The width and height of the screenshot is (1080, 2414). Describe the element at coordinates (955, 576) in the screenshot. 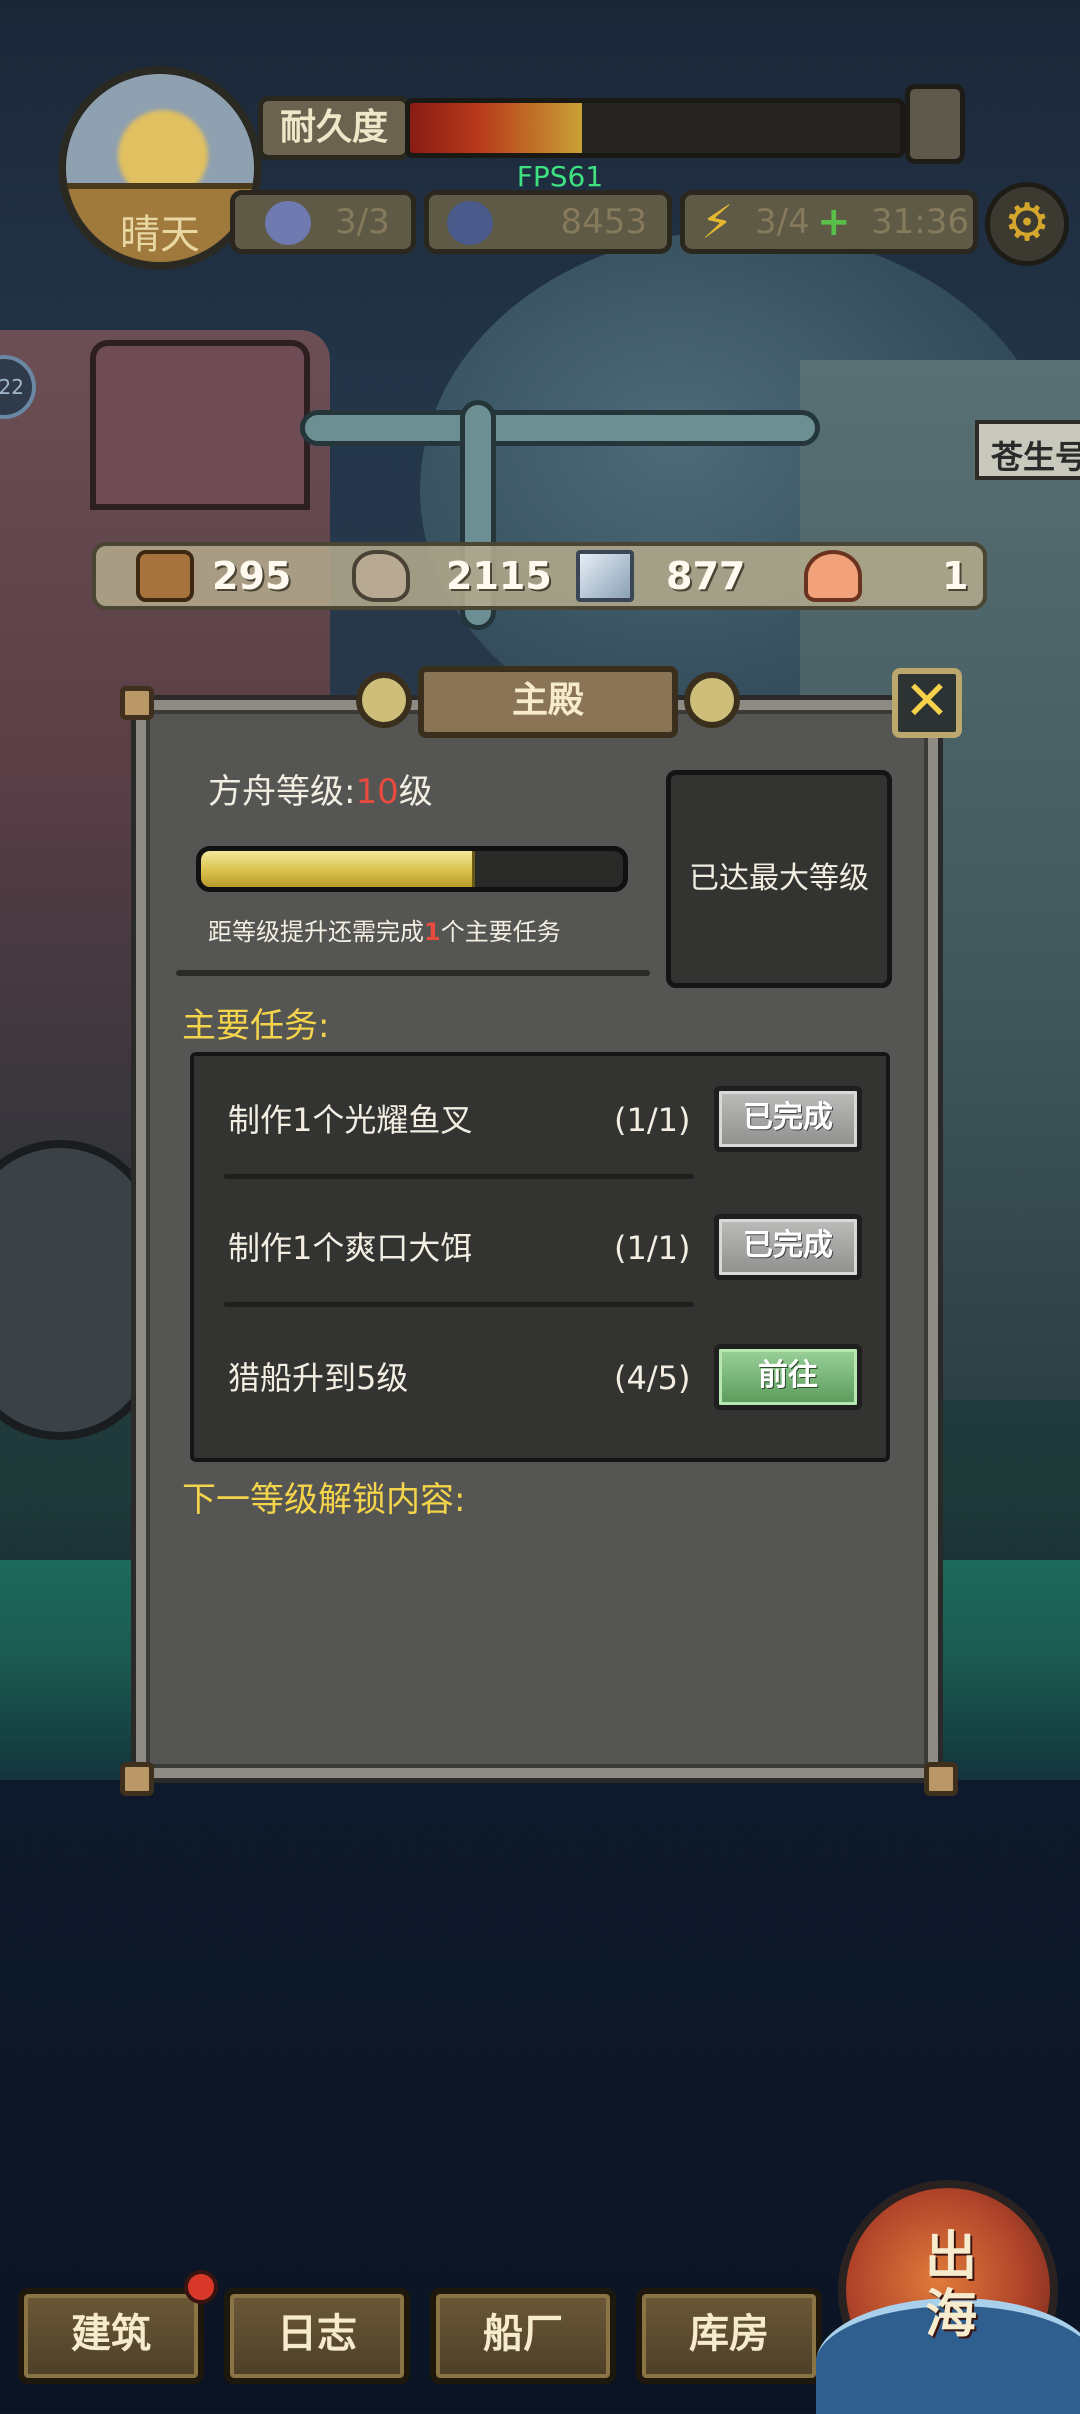

I see `shell-value: 1` at that location.